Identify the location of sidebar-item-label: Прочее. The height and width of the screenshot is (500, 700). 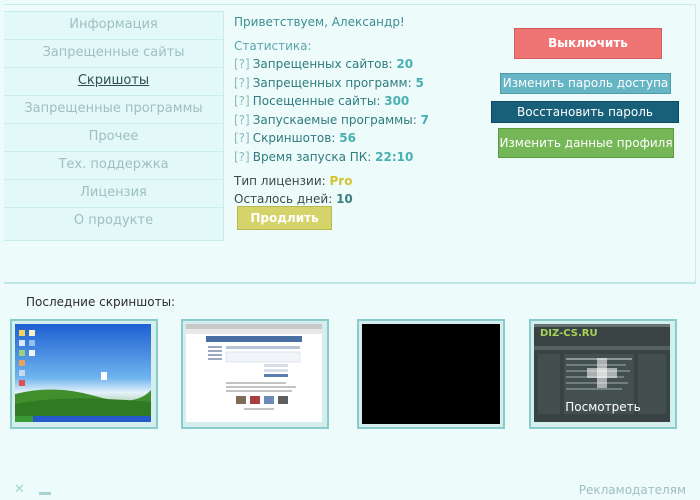
(113, 136).